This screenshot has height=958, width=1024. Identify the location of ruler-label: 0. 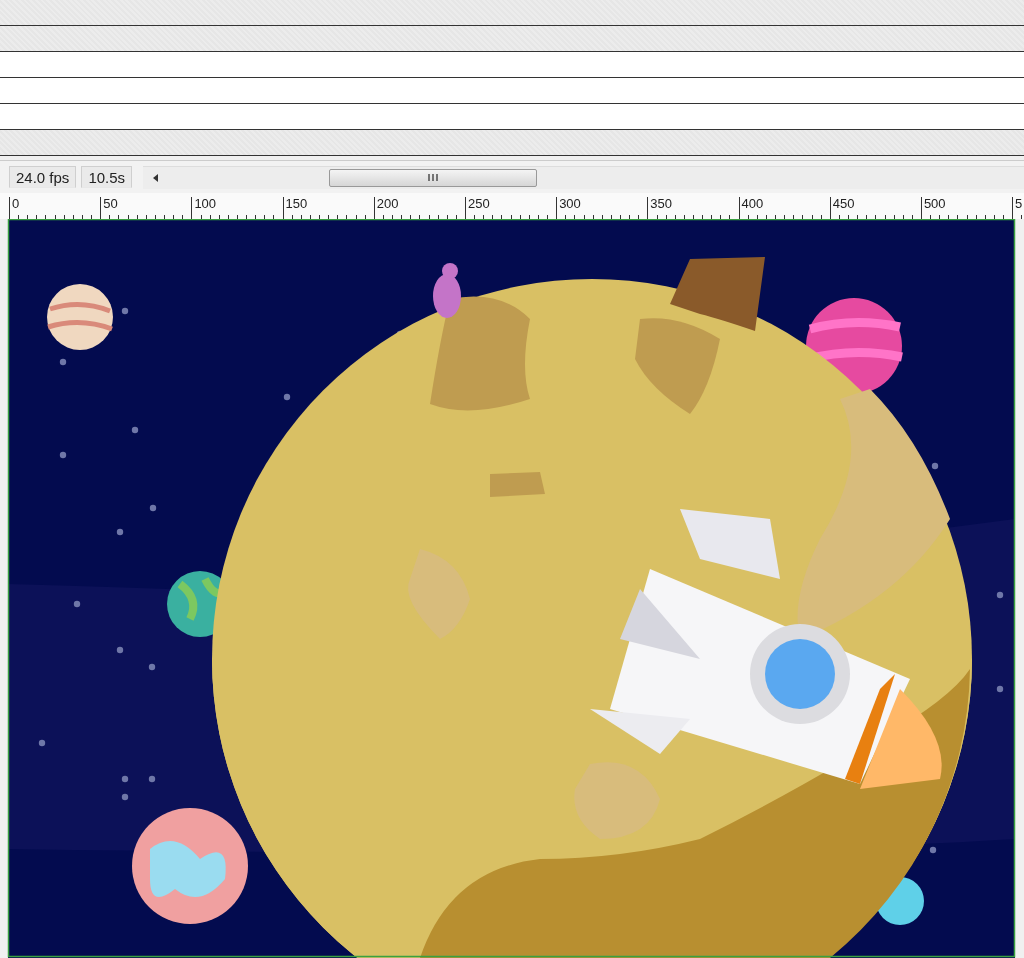
(55, 207).